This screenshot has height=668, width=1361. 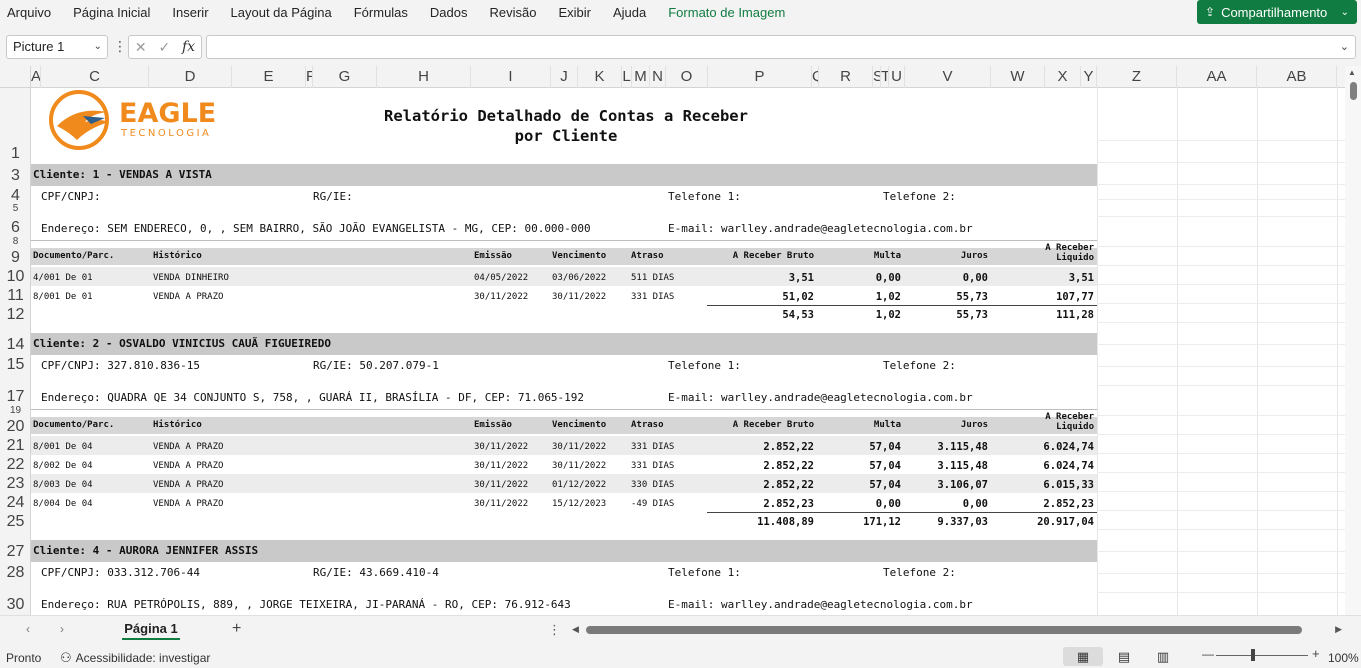 I want to click on column-header-t: T, so click(x=885, y=77).